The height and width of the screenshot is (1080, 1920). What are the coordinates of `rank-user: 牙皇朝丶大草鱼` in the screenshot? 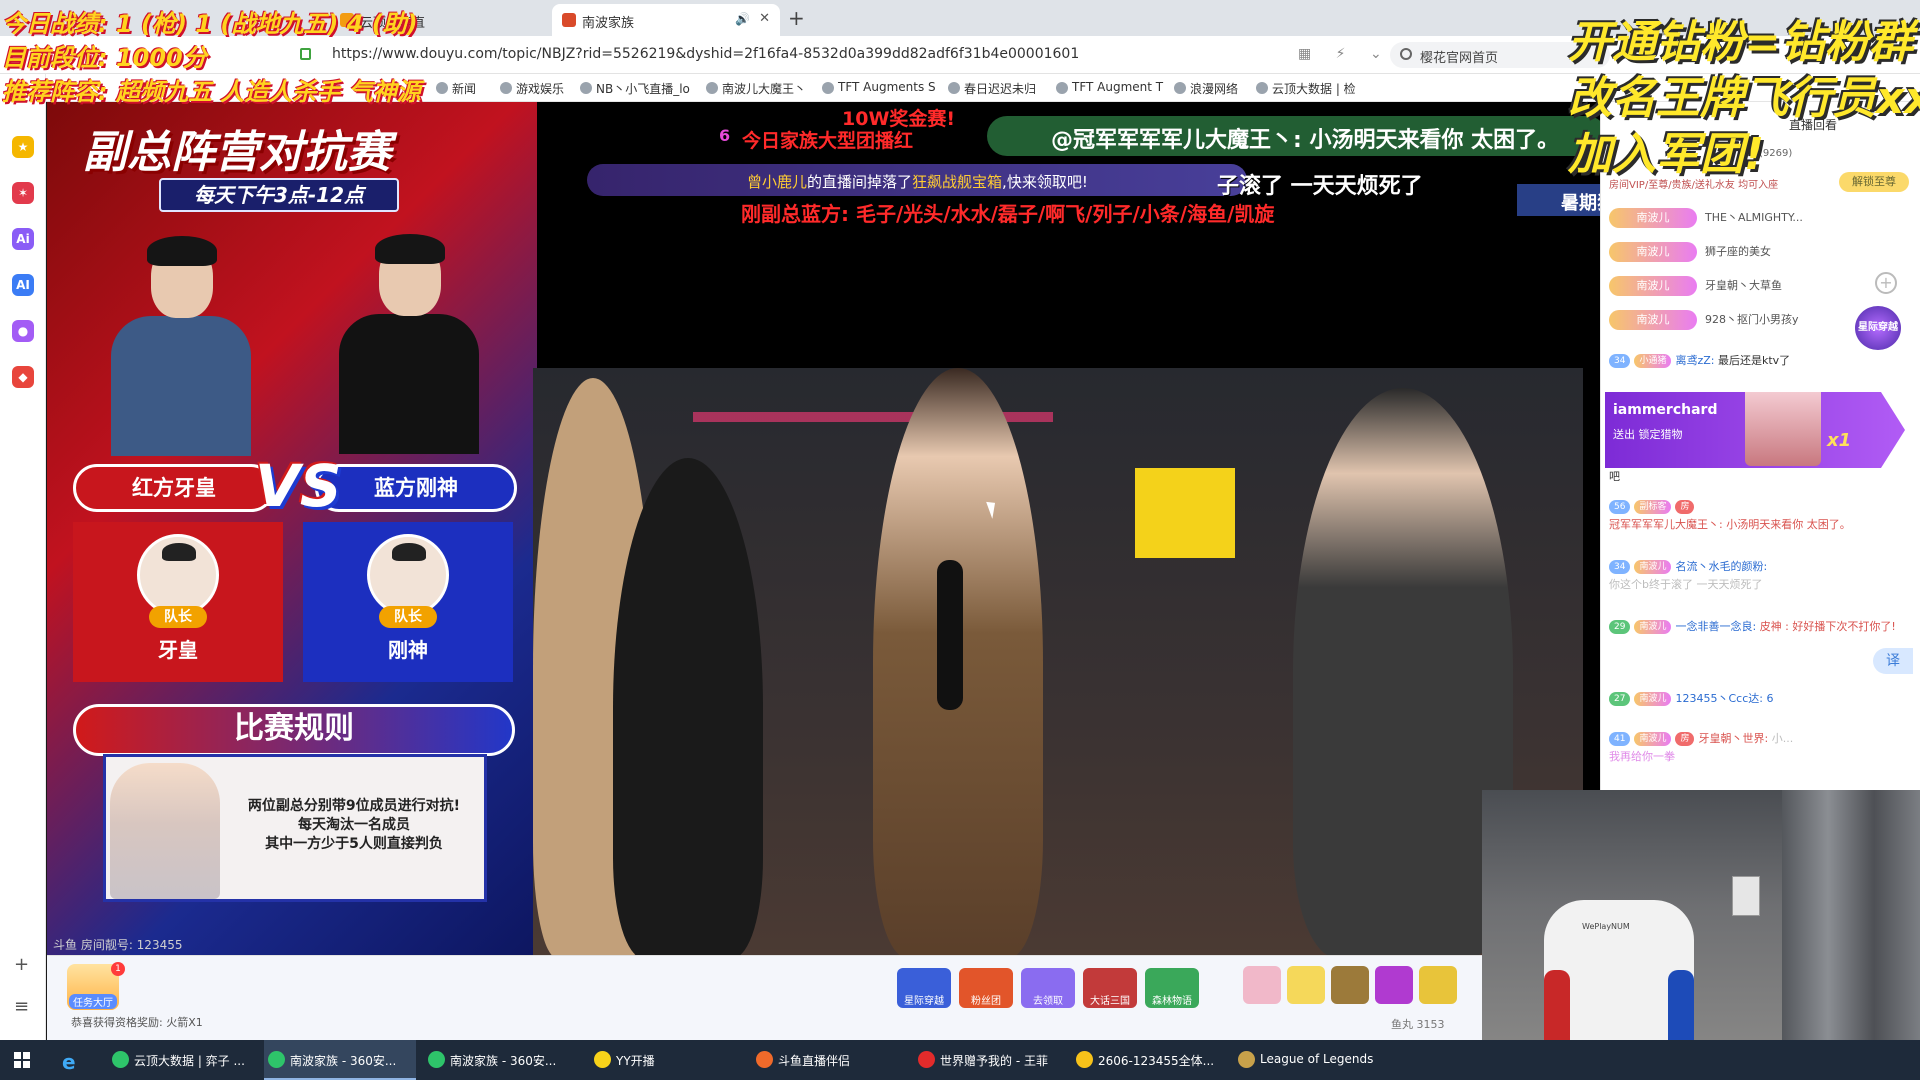 It's located at (1743, 285).